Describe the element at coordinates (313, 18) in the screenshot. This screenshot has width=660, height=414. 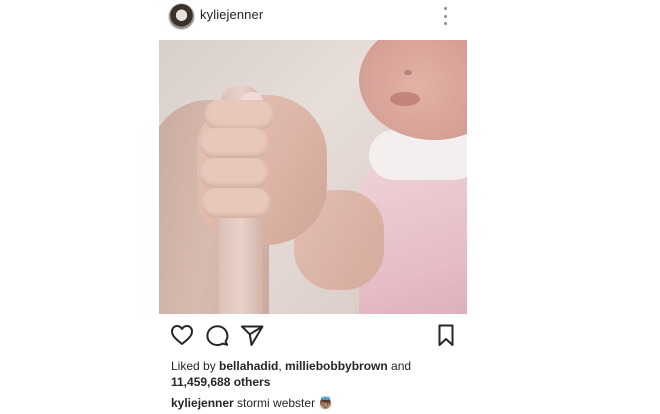
I see `post-header: kyliejenner` at that location.